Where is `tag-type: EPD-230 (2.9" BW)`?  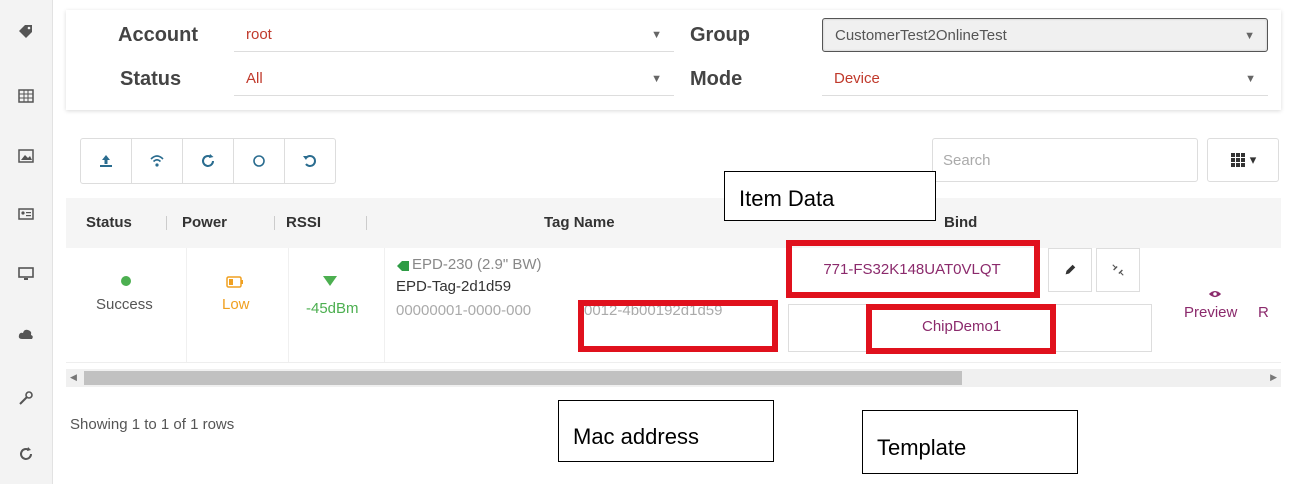
tag-type: EPD-230 (2.9" BW) is located at coordinates (477, 264).